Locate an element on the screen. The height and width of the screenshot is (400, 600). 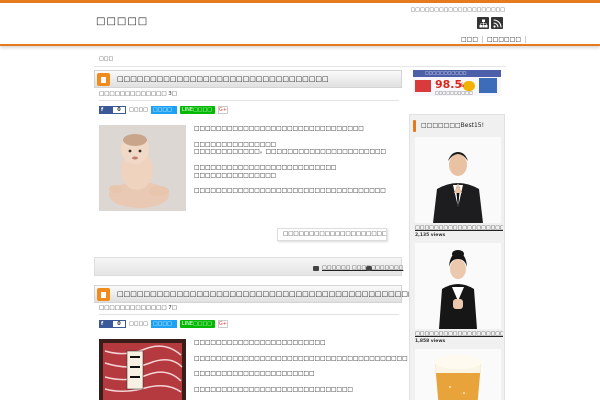
banner-text: □□□□□□□□□□ is located at coordinates (454, 92).